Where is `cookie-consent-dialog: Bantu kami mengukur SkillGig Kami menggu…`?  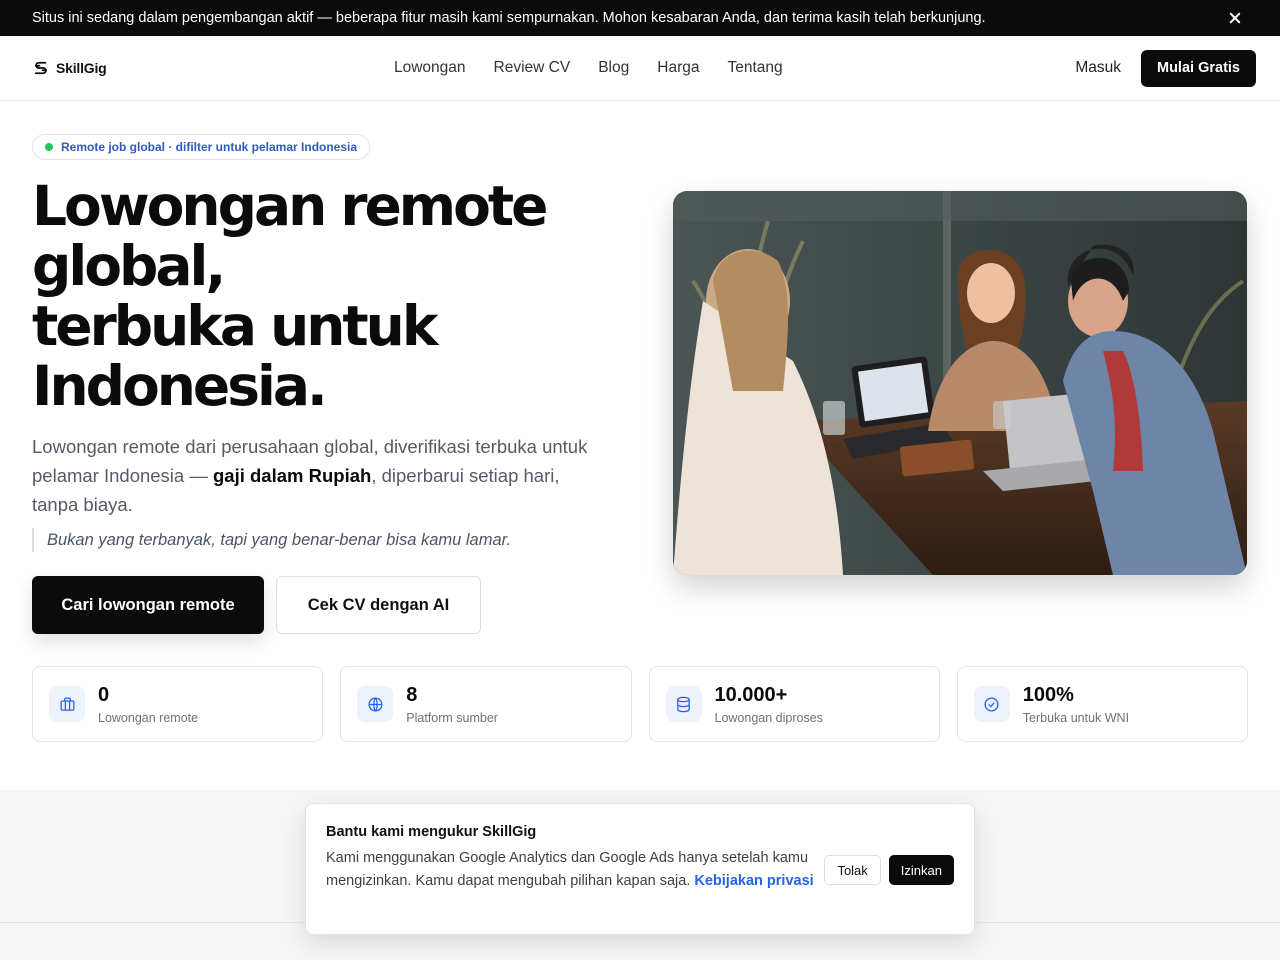
cookie-consent-dialog: Bantu kami mengukur SkillGig Kami menggu… is located at coordinates (640, 869).